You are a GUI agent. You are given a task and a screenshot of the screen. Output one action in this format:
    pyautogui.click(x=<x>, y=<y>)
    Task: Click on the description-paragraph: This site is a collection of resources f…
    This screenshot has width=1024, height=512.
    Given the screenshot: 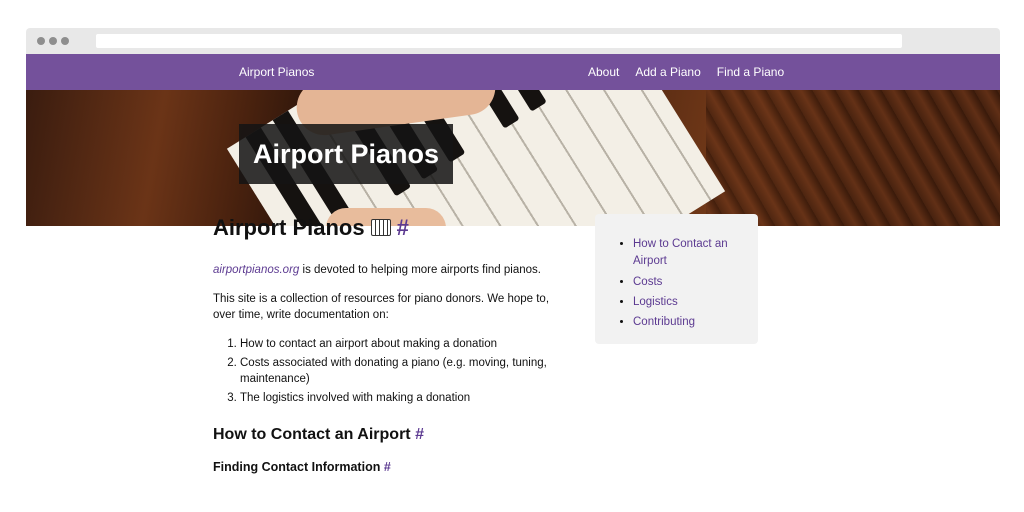 What is the action you would take?
    pyautogui.click(x=381, y=307)
    